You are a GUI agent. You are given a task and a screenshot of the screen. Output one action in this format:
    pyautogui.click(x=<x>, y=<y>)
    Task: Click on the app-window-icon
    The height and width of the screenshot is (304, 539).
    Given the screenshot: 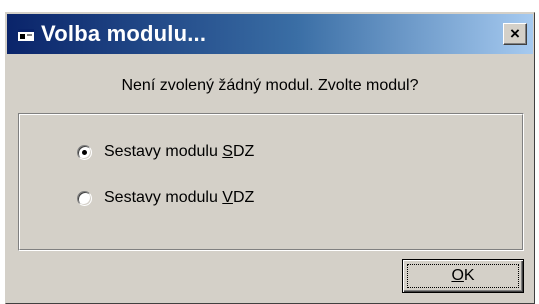 What is the action you would take?
    pyautogui.click(x=26, y=35)
    